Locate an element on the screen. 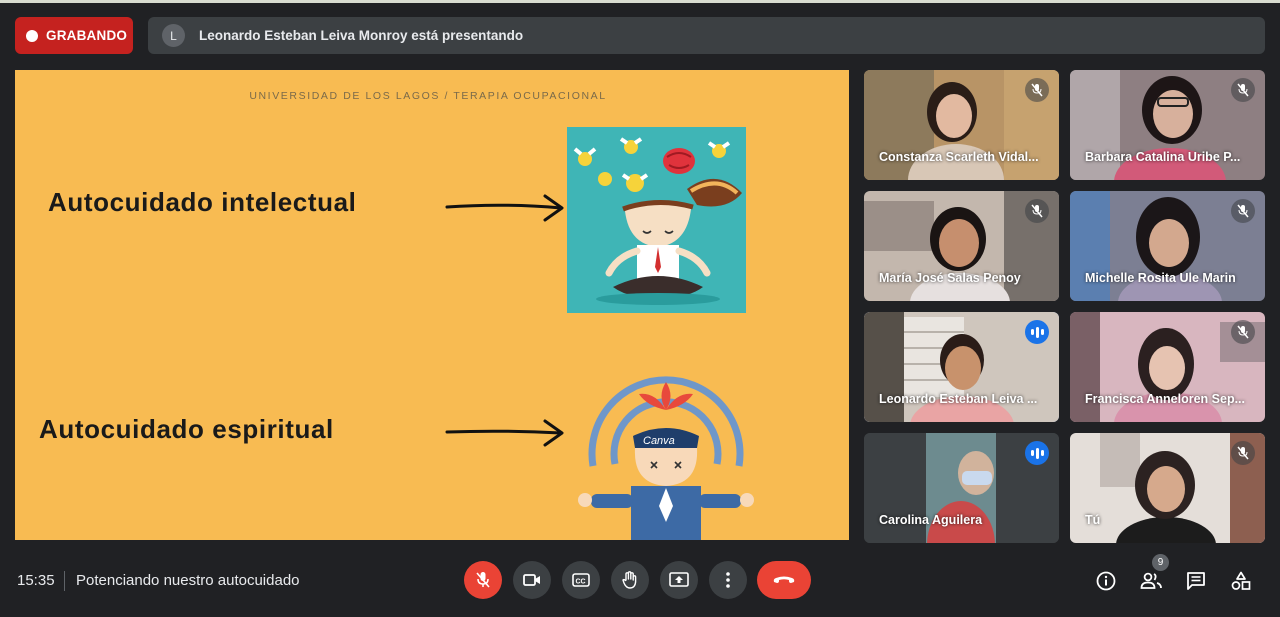 This screenshot has height=617, width=1280. participant-name: Michelle Rosita Ule Marin is located at coordinates (1160, 278).